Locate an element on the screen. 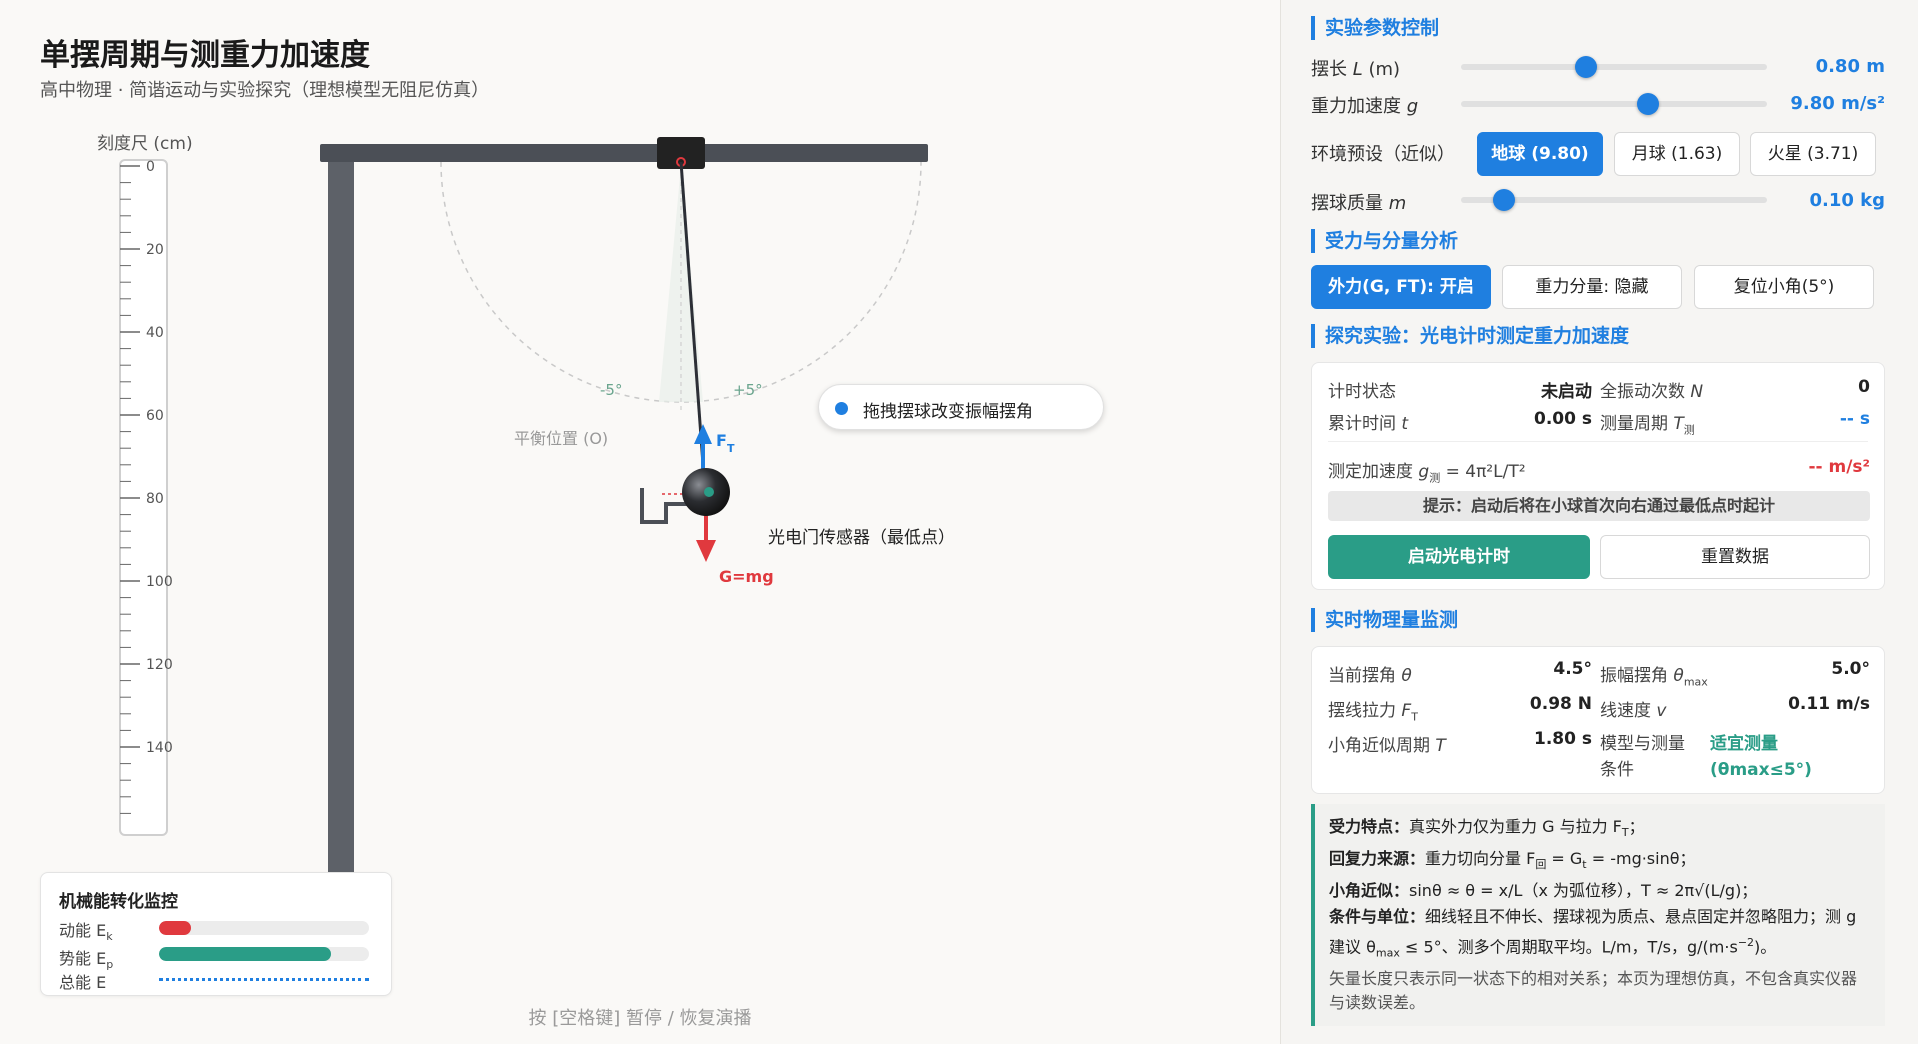 The width and height of the screenshot is (1918, 1044). info-dot-icon is located at coordinates (841, 408).